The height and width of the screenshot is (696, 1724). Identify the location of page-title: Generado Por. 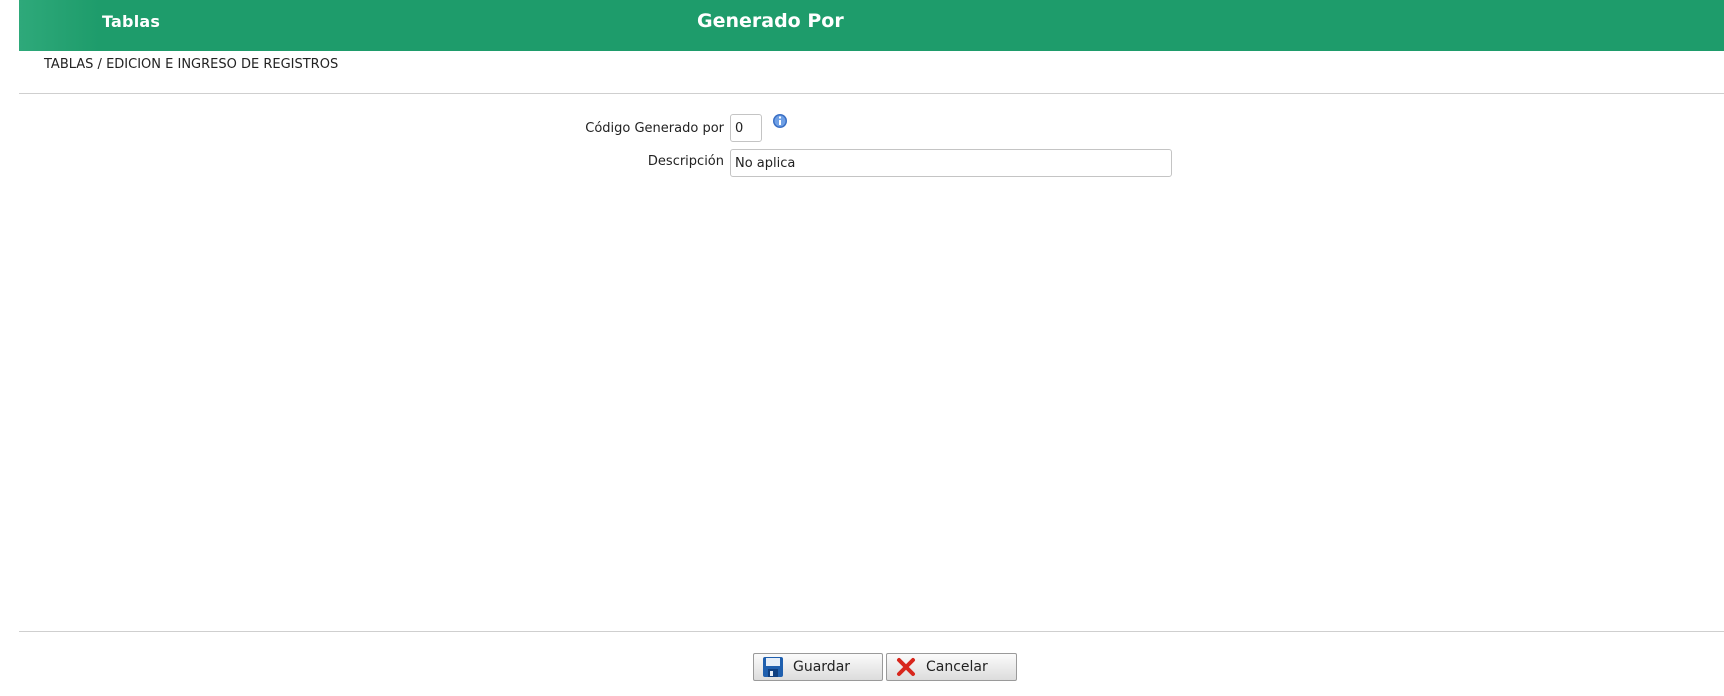
(770, 21).